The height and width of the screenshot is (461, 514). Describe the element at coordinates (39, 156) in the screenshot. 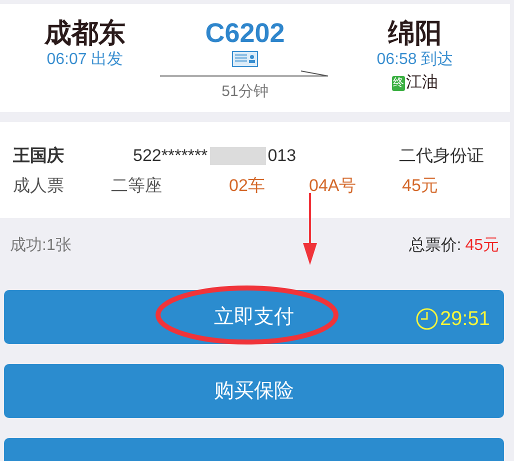

I see `passenger-name: 王国庆` at that location.